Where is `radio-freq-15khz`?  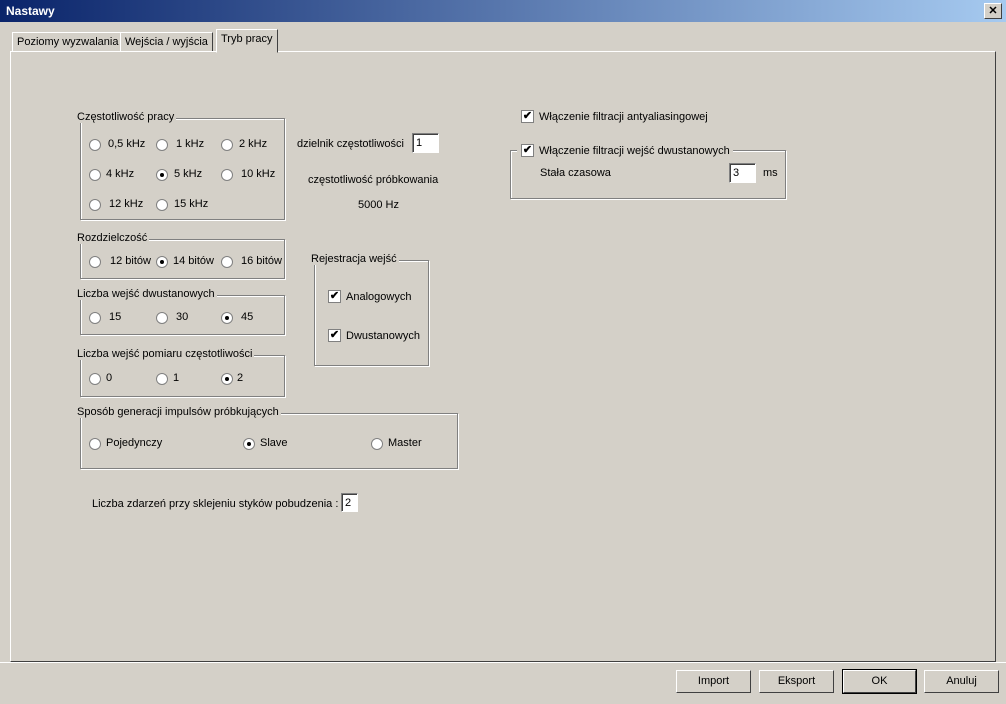 radio-freq-15khz is located at coordinates (162, 205).